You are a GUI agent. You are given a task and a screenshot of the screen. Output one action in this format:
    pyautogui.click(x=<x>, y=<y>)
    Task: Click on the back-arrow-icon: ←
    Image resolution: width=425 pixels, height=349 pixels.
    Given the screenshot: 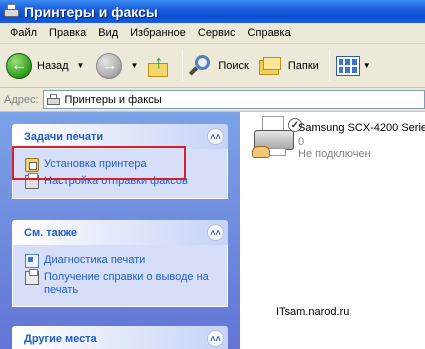 What is the action you would take?
    pyautogui.click(x=19, y=65)
    